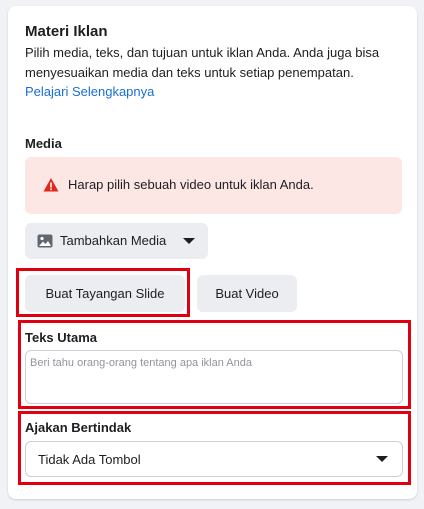  What do you see at coordinates (189, 241) in the screenshot?
I see `caret-down-icon` at bounding box center [189, 241].